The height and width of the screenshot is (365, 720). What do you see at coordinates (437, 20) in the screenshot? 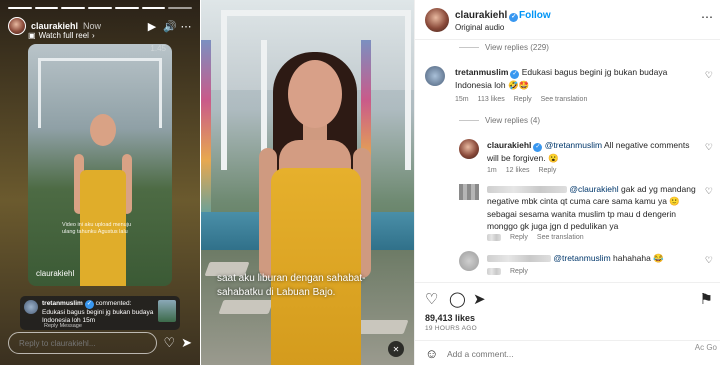
I see `author-avatar` at bounding box center [437, 20].